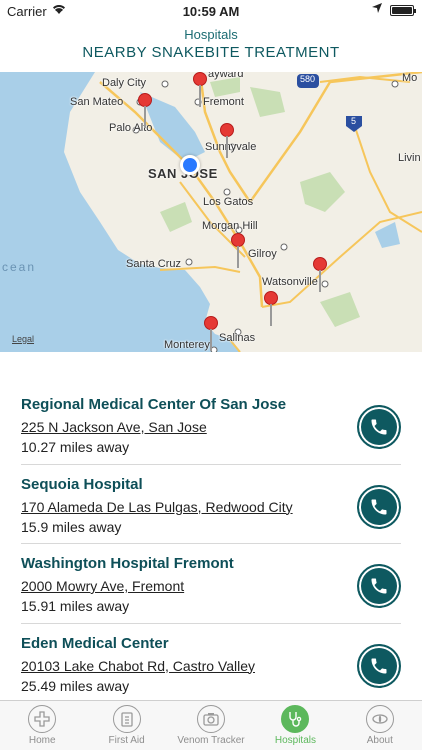  Describe the element at coordinates (97, 102) in the screenshot. I see `map-label-san-mateo: San Mateo` at that location.